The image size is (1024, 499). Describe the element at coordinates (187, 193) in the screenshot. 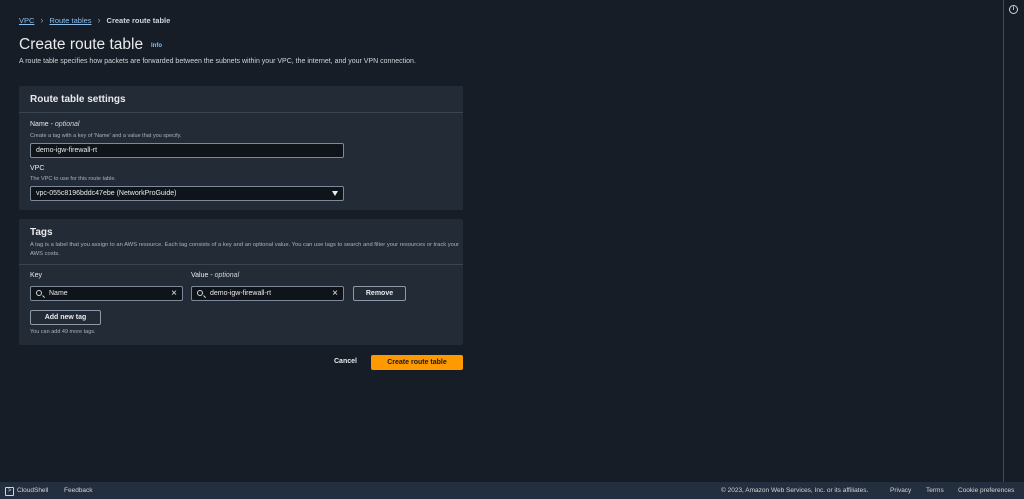

I see `vpc-select: vpc-055c8196bddc47ebe (NetworkProGuide)` at that location.